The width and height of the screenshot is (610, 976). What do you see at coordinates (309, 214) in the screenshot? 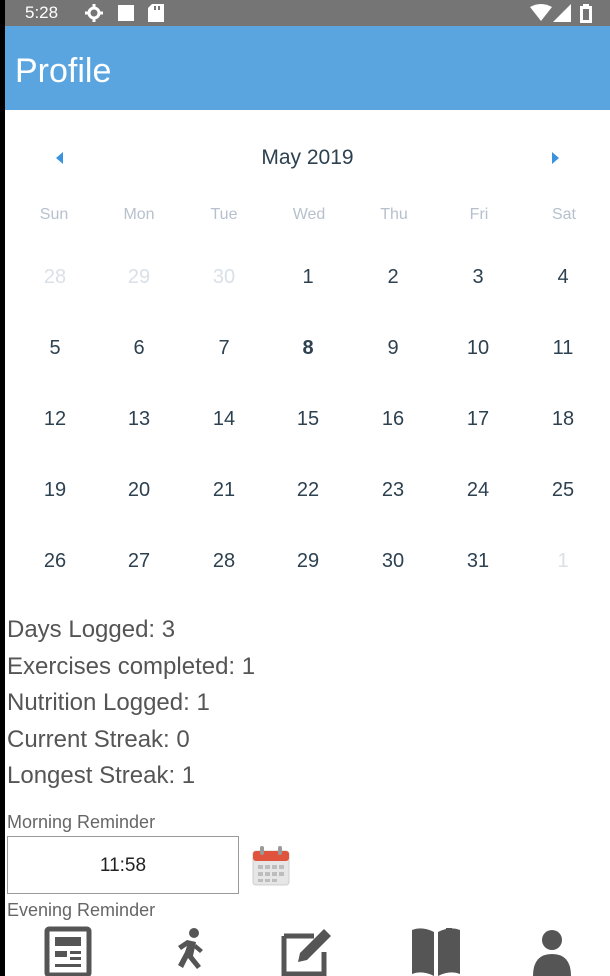
I see `weekday-label: Wed` at bounding box center [309, 214].